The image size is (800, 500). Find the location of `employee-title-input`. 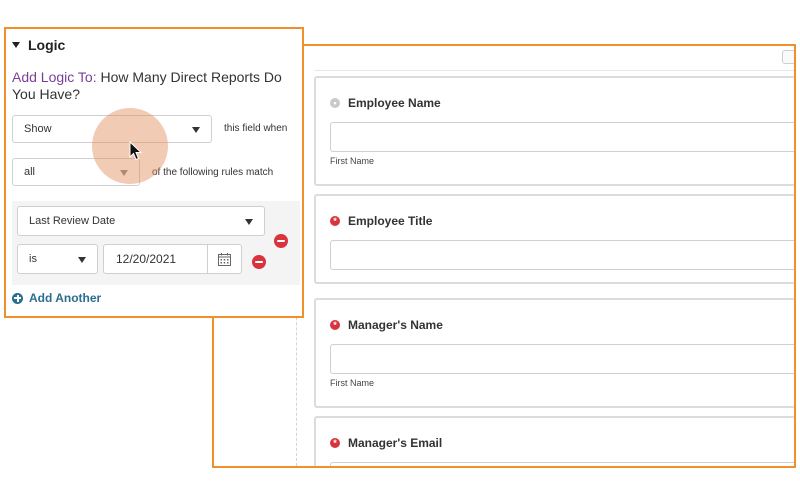

employee-title-input is located at coordinates (562, 255).